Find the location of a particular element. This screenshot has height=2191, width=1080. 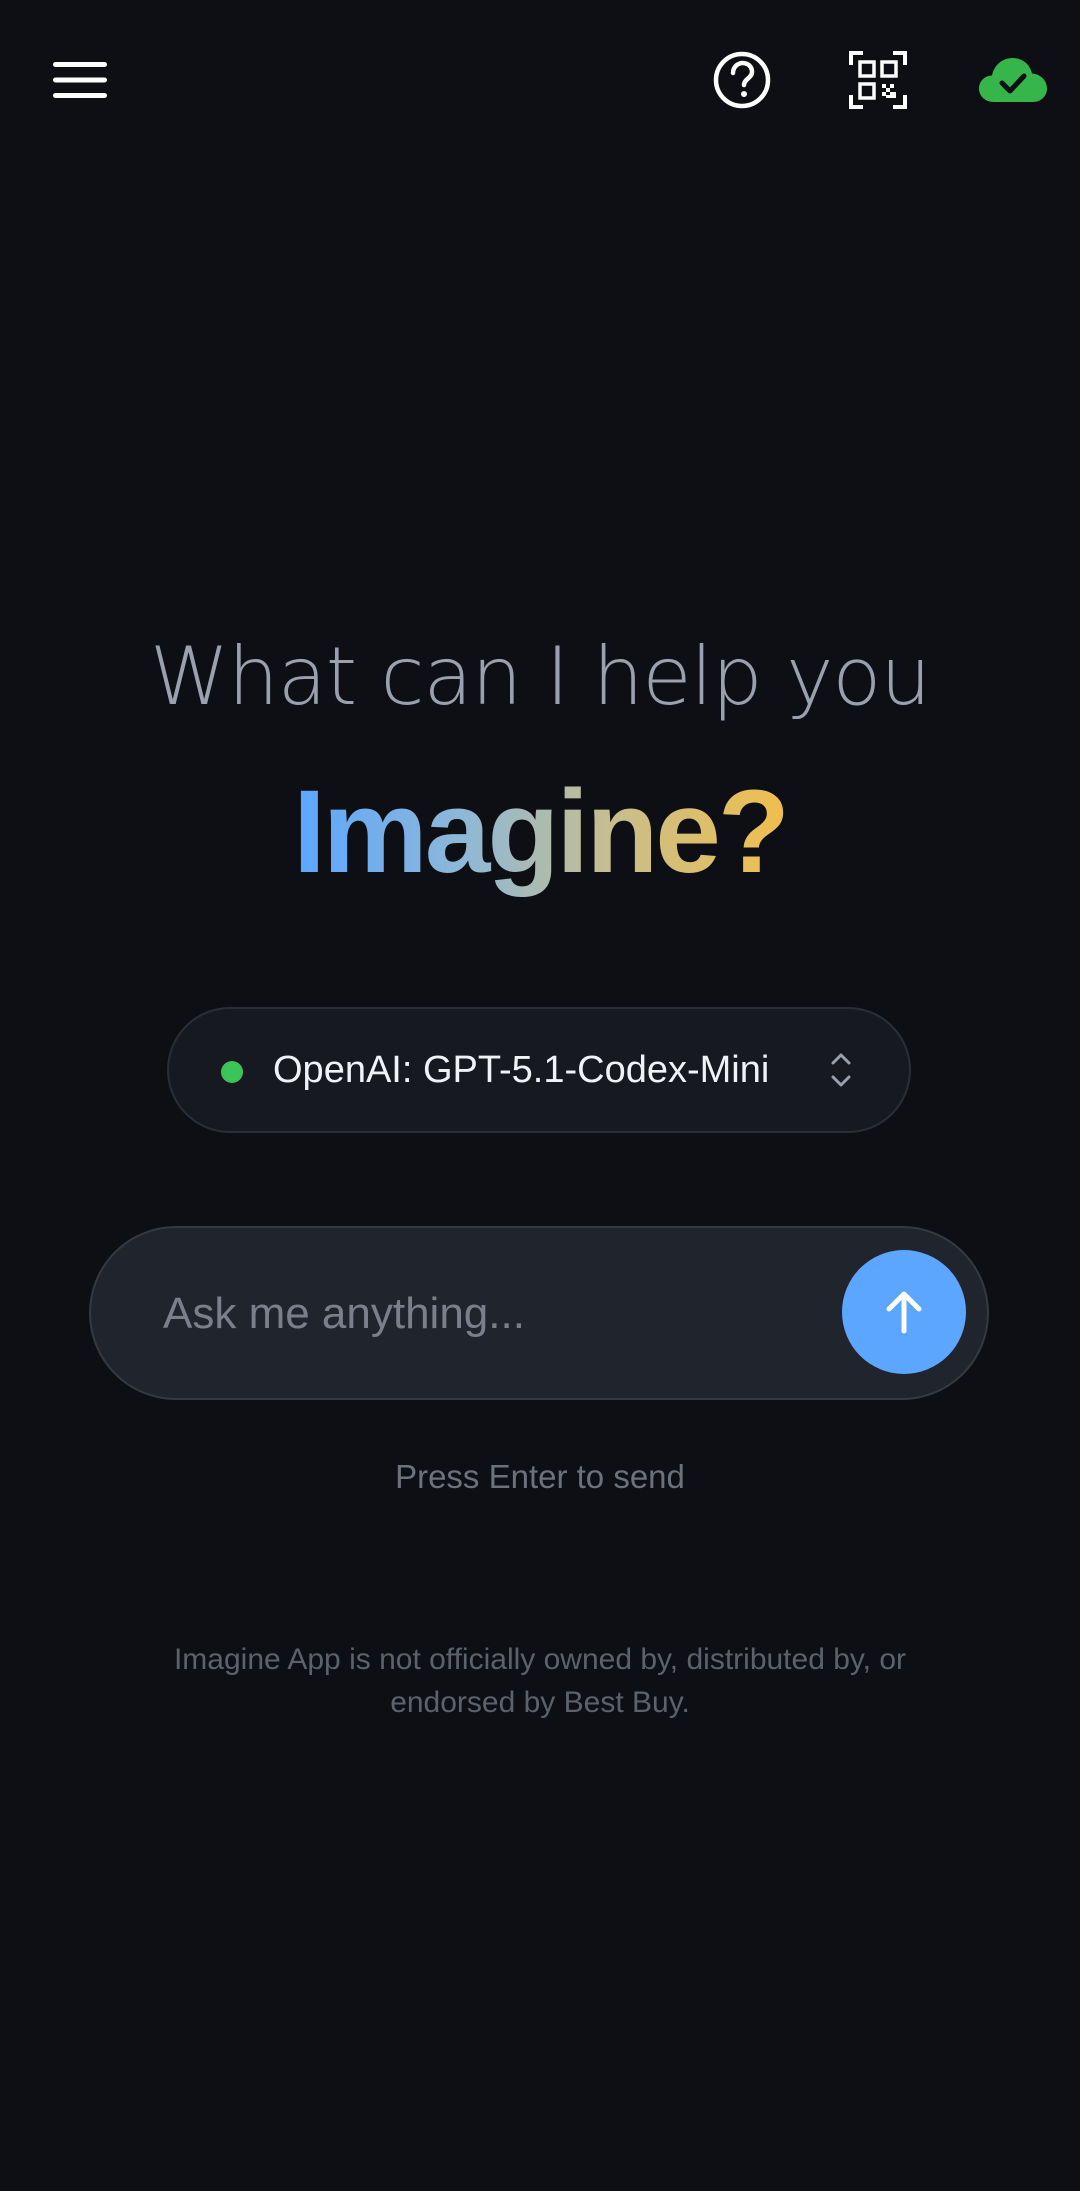

sync-status-button is located at coordinates (1012, 80).